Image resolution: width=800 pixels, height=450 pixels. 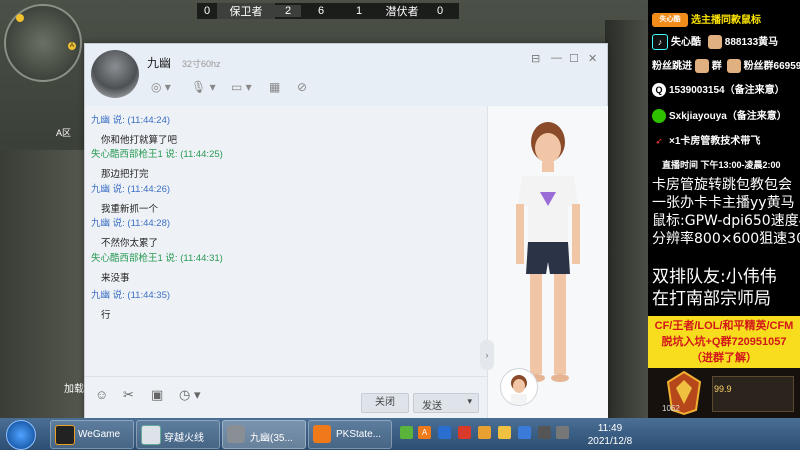 What do you see at coordinates (101, 394) in the screenshot?
I see `emoji-icon: ☺` at bounding box center [101, 394].